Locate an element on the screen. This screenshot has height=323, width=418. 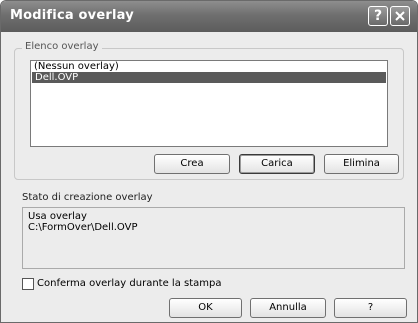
help-title-button: ? is located at coordinates (378, 16).